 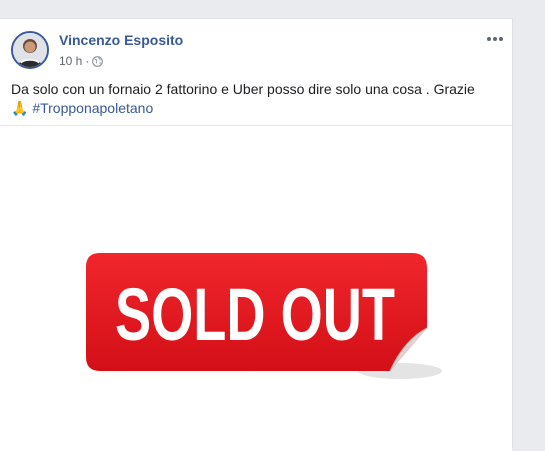 What do you see at coordinates (20, 108) in the screenshot?
I see `pray-emoji: 🙏` at bounding box center [20, 108].